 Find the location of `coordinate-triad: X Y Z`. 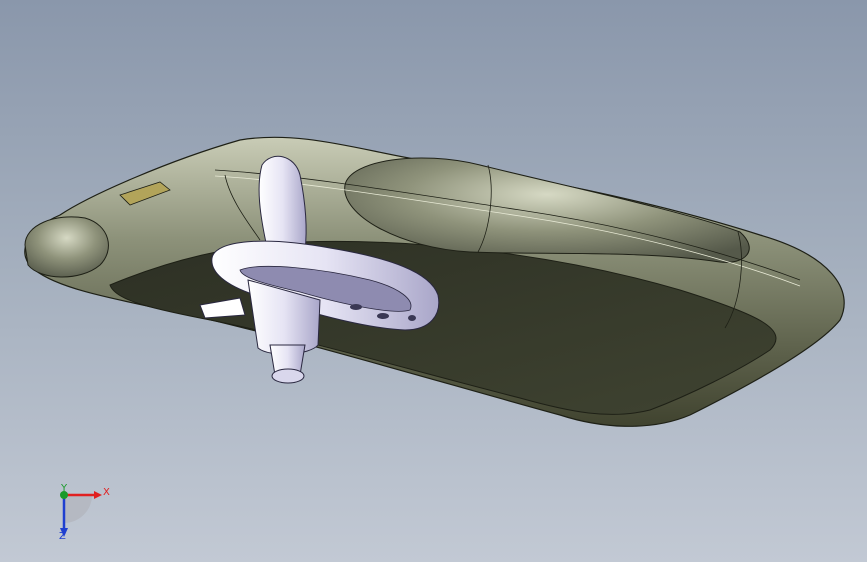

coordinate-triad: X Y Z is located at coordinates (79, 513).